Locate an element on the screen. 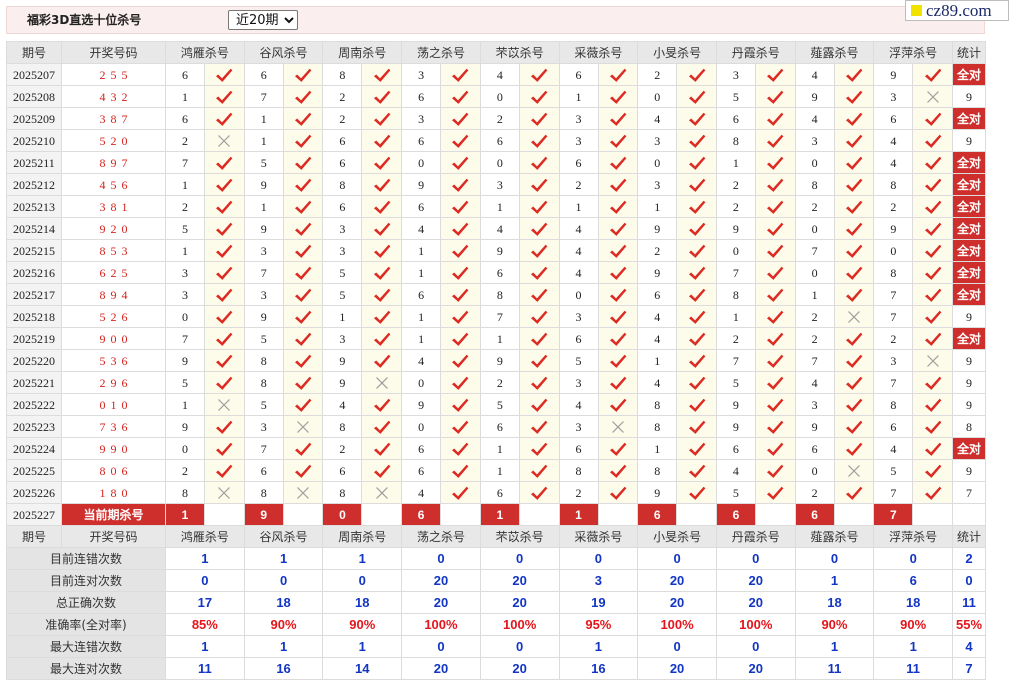 This screenshot has height=689, width=1009. stats-row: 最大连对次数 11 16 14 20 20 16 20 20 11 11 7 is located at coordinates (496, 668).